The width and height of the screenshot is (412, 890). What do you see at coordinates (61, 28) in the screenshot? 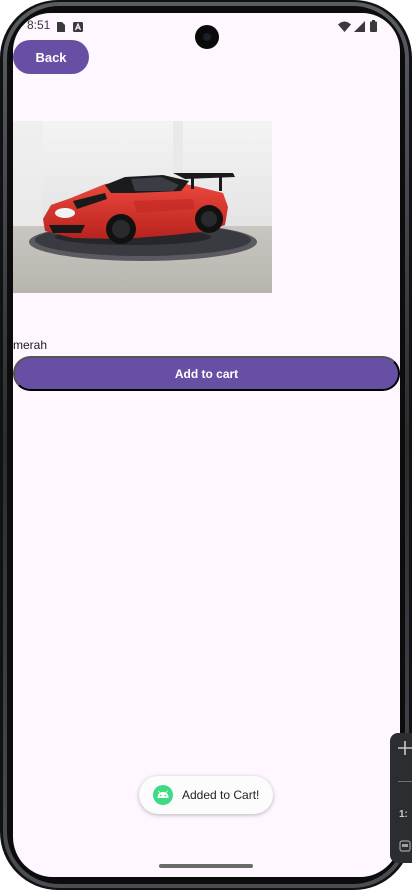
I see `sim-card-icon` at bounding box center [61, 28].